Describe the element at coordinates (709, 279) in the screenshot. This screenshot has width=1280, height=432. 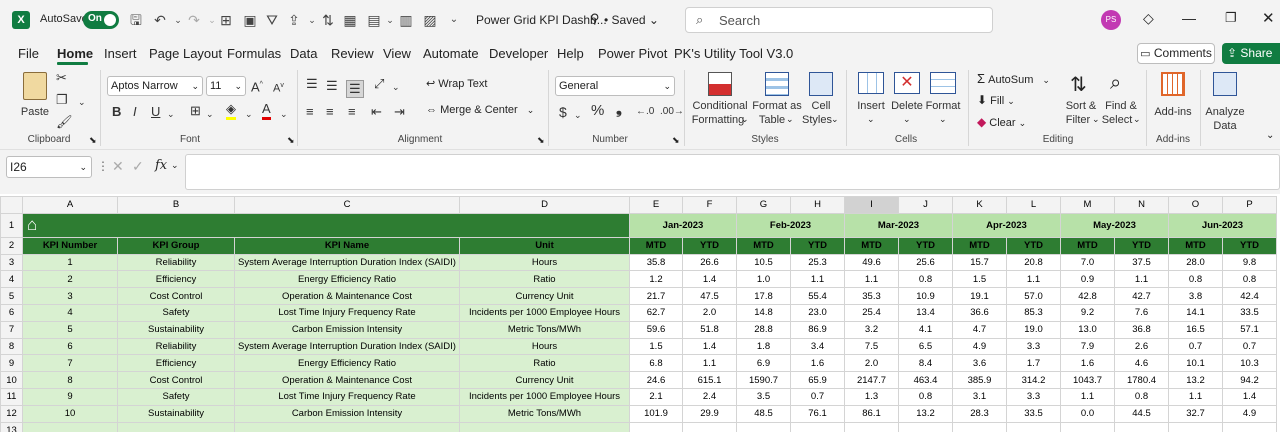
I see `value-cell: 1.4` at that location.